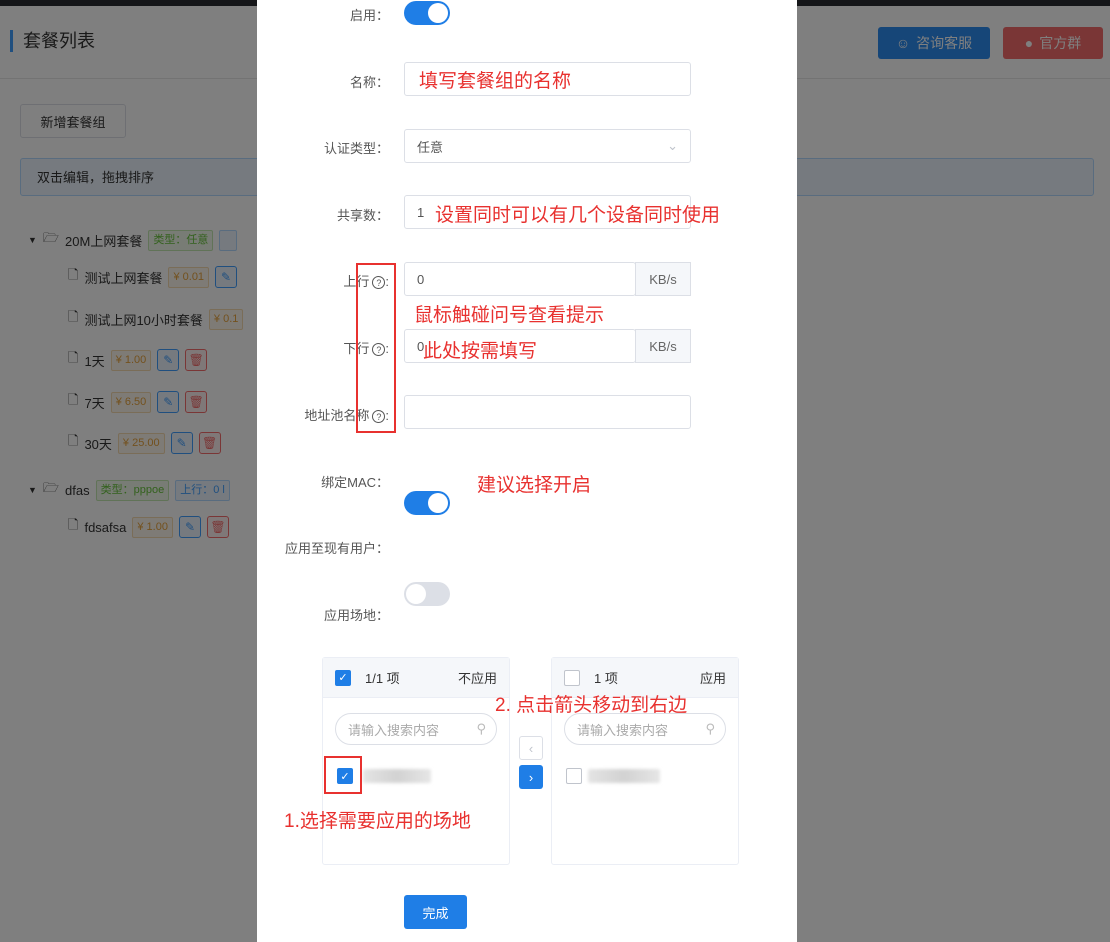 The height and width of the screenshot is (942, 1110). I want to click on move-left-button: ‹, so click(531, 748).